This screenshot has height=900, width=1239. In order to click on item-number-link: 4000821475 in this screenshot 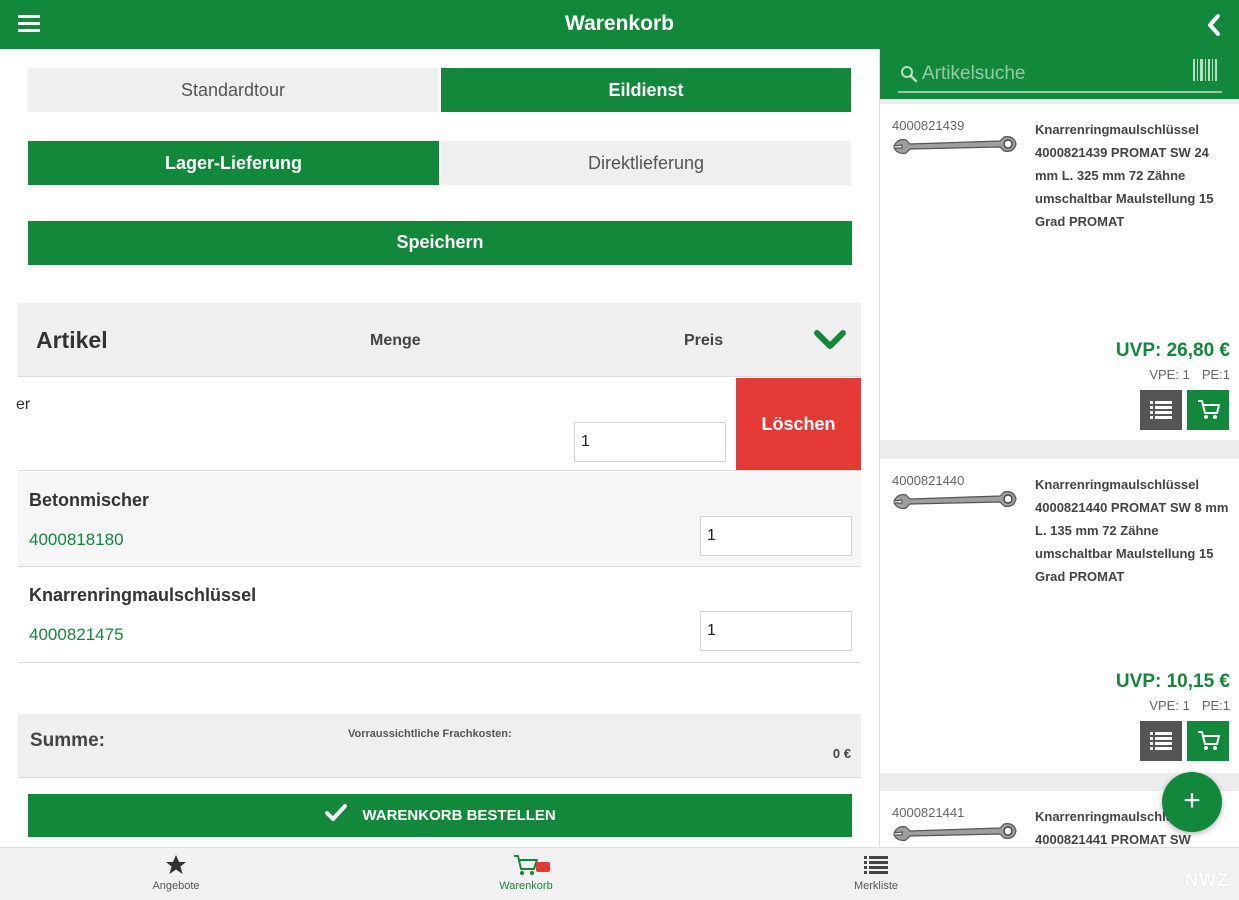, I will do `click(76, 635)`.